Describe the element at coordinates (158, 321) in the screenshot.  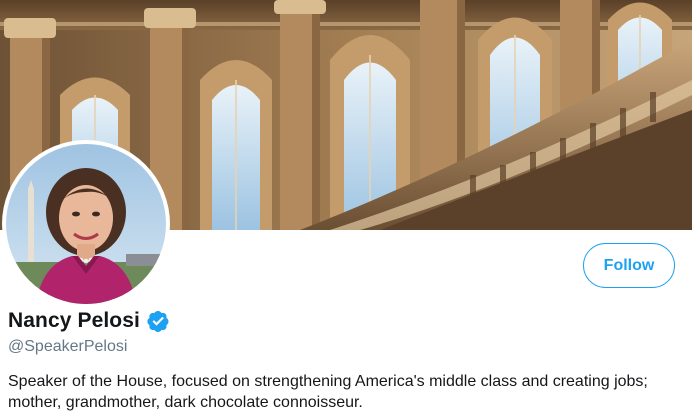
I see `verified-badge-icon` at that location.